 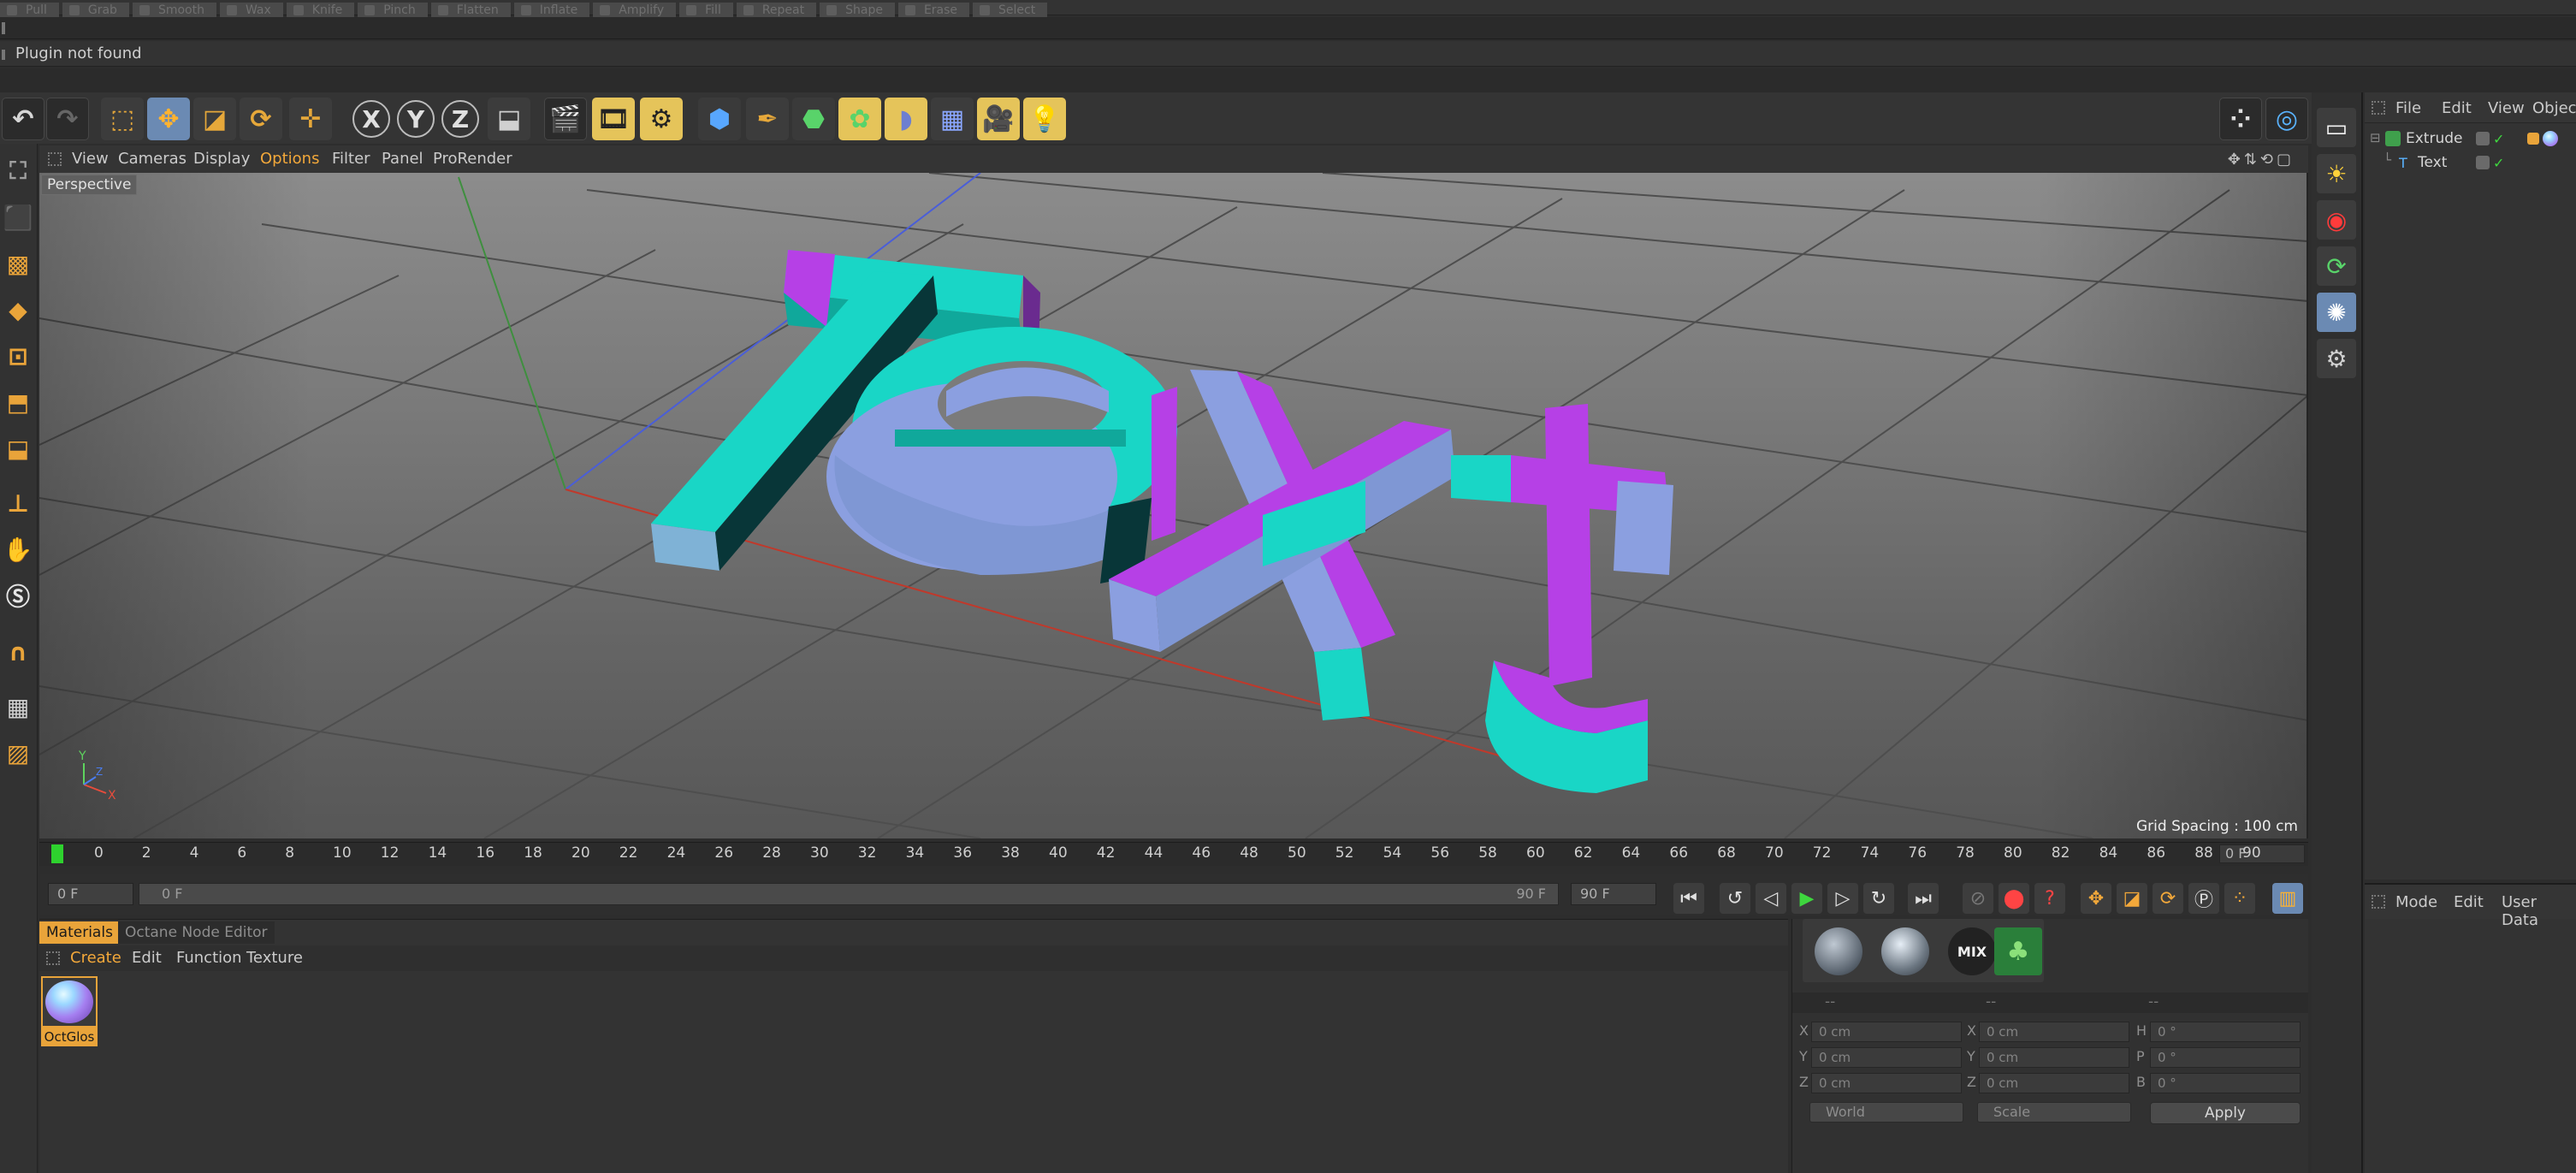 I want to click on octane-daylight-icon: ☀, so click(x=2336, y=173).